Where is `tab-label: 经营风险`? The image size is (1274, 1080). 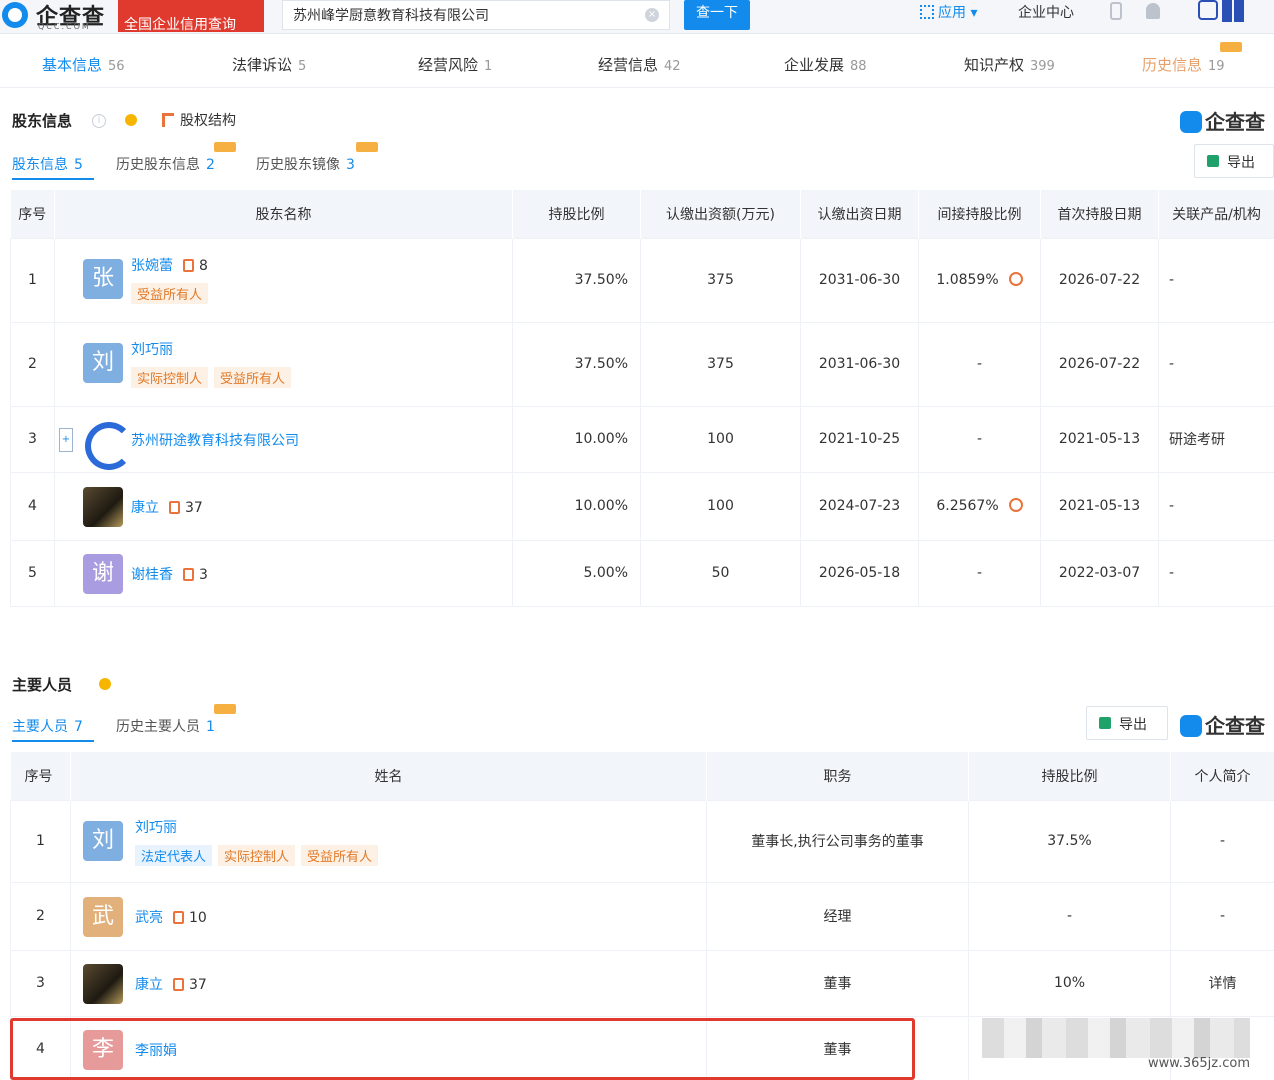
tab-label: 经营风险 is located at coordinates (448, 65).